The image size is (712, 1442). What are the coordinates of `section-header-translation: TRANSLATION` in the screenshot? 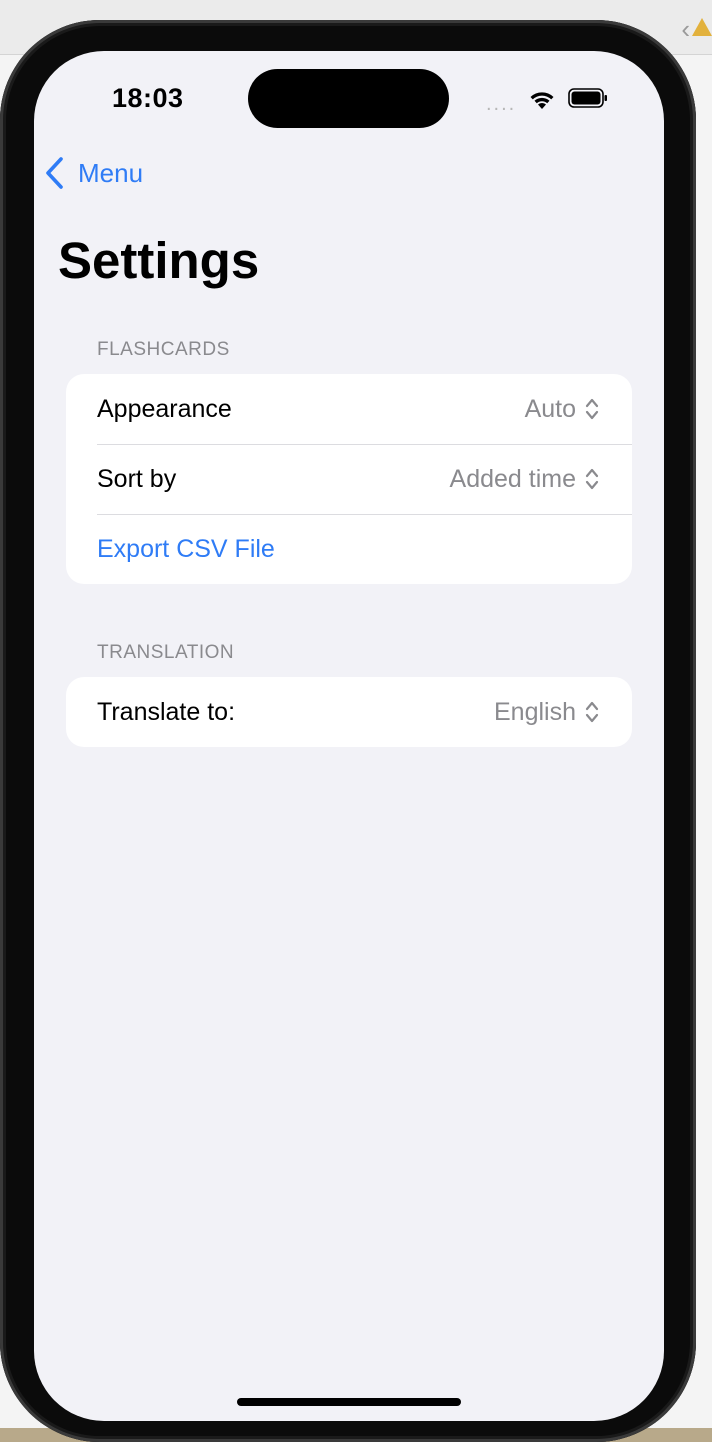 It's located at (166, 652).